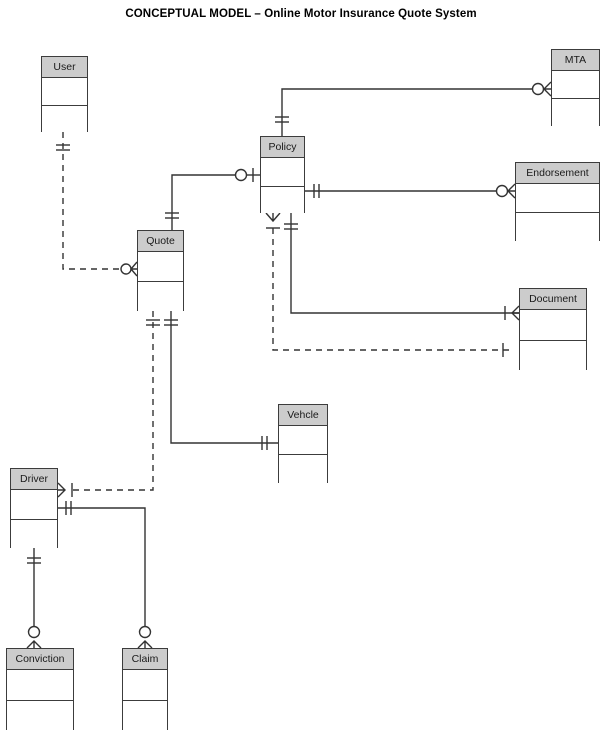 The image size is (602, 734). What do you see at coordinates (34, 479) in the screenshot?
I see `entity-driver-label: Driver` at bounding box center [34, 479].